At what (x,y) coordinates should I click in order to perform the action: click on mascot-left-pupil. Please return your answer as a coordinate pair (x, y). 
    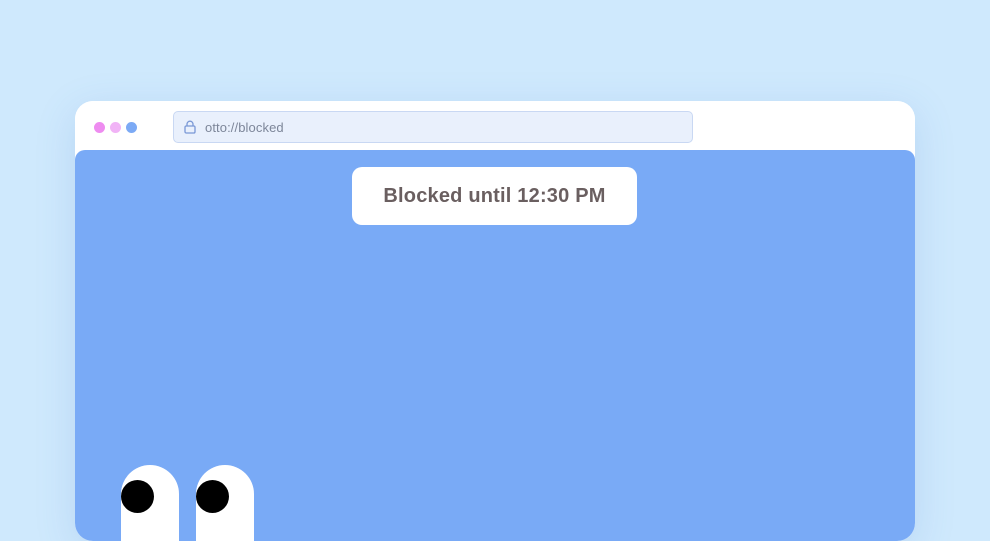
    Looking at the image, I should click on (137, 496).